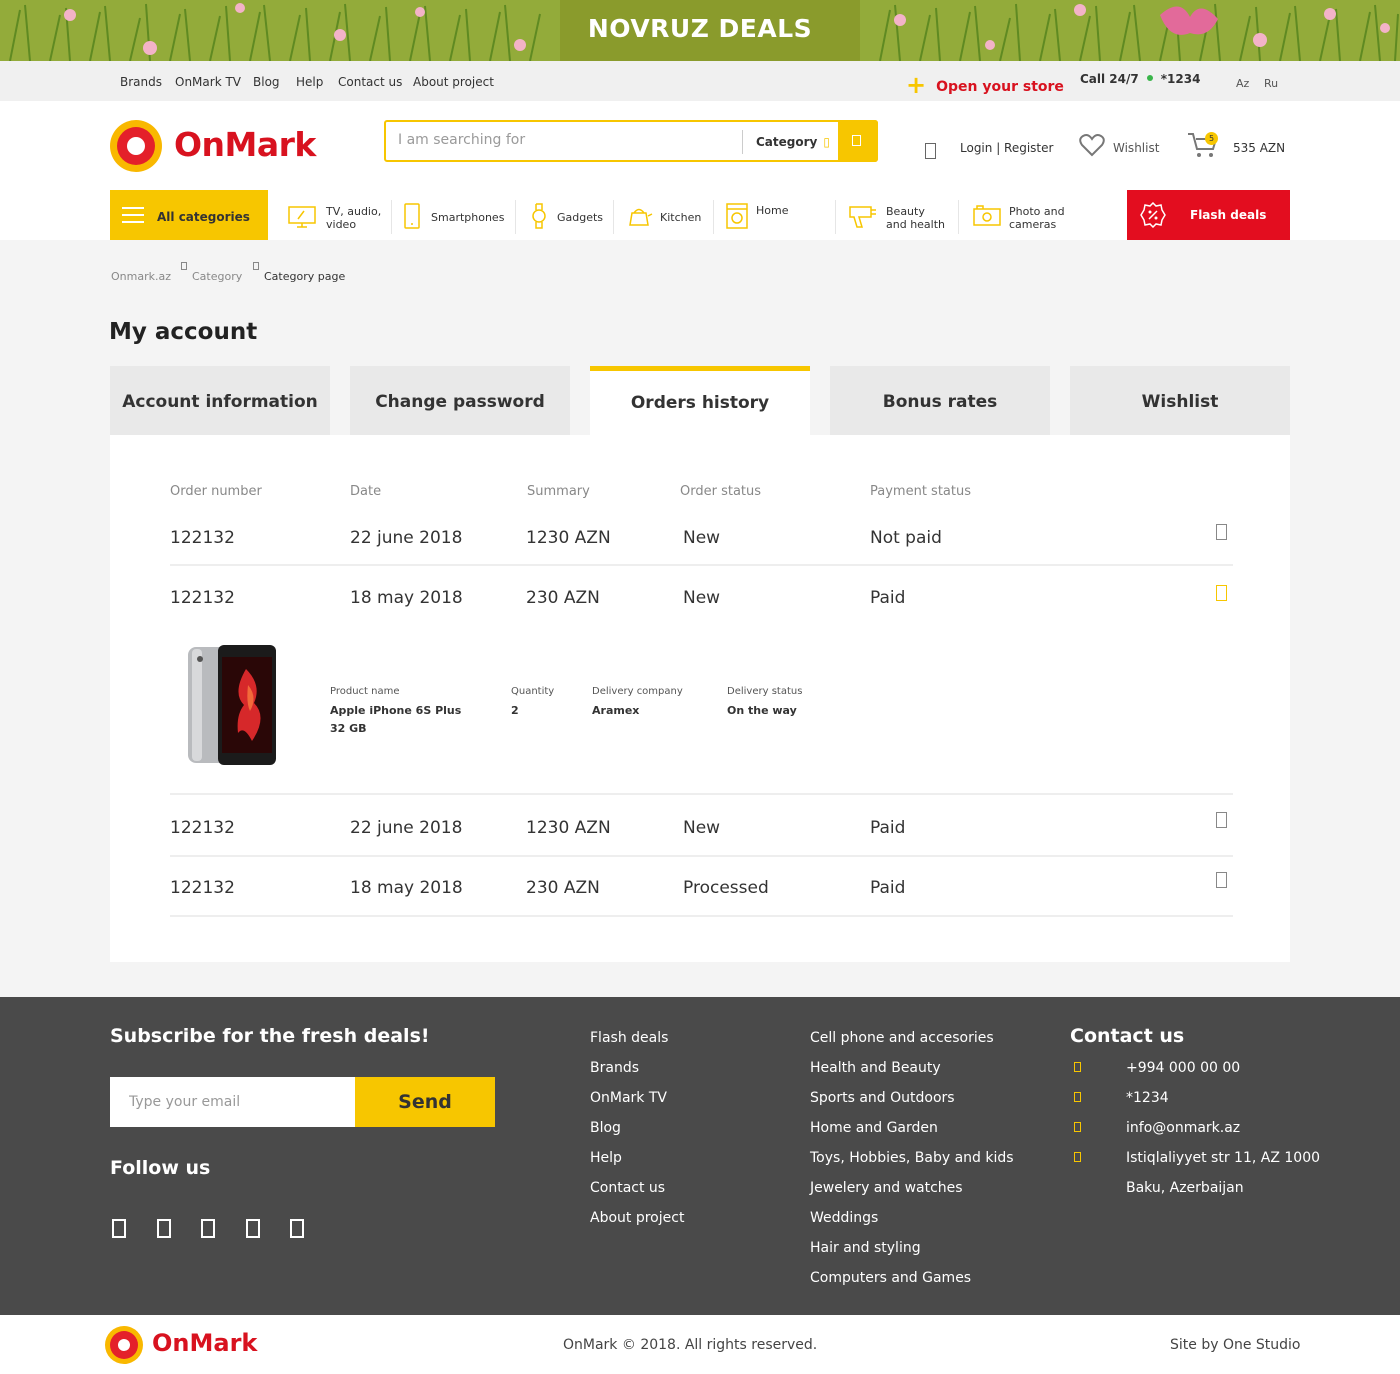 This screenshot has height=1374, width=1400. Describe the element at coordinates (628, 1098) in the screenshot. I see `footer-link-onmark-tv: OnMark TV` at that location.